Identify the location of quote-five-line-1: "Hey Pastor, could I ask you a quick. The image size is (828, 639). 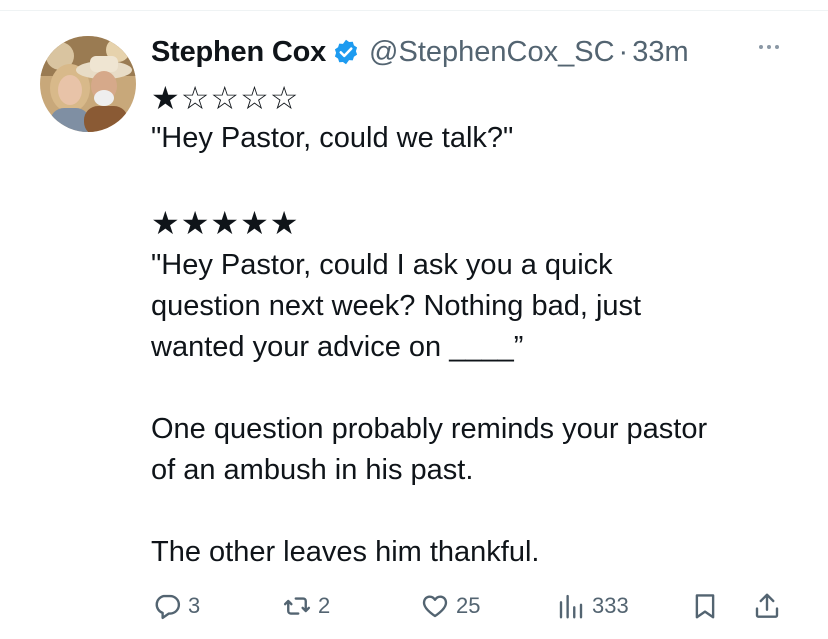
(382, 265).